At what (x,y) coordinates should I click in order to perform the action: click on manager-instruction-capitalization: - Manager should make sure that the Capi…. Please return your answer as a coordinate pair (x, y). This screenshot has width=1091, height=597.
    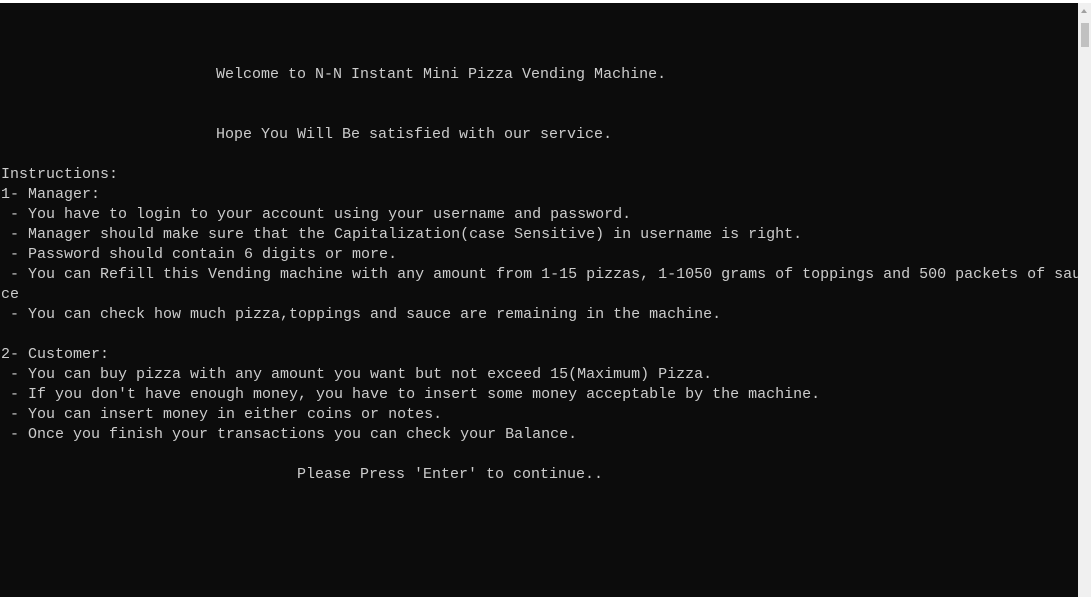
    Looking at the image, I should click on (402, 234).